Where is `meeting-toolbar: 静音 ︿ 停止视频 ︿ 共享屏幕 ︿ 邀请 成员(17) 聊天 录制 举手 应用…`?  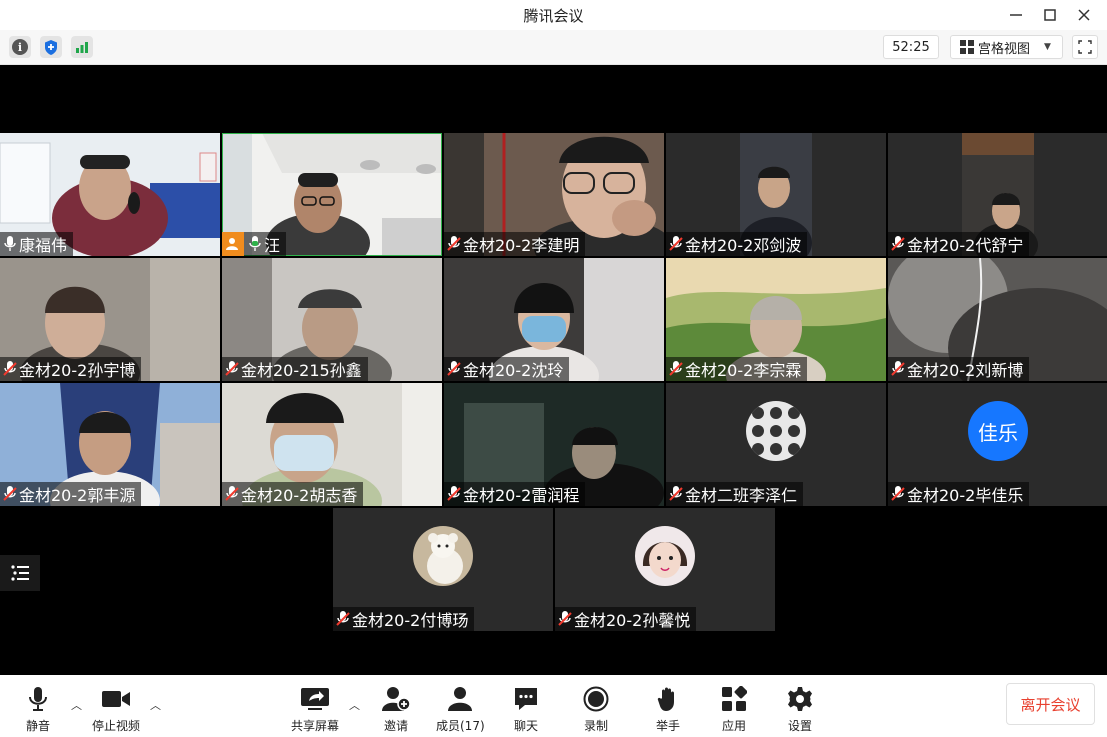 meeting-toolbar: 静音 ︿ 停止视频 ︿ 共享屏幕 ︿ 邀请 成员(17) 聊天 录制 举手 应用… is located at coordinates (553, 706).